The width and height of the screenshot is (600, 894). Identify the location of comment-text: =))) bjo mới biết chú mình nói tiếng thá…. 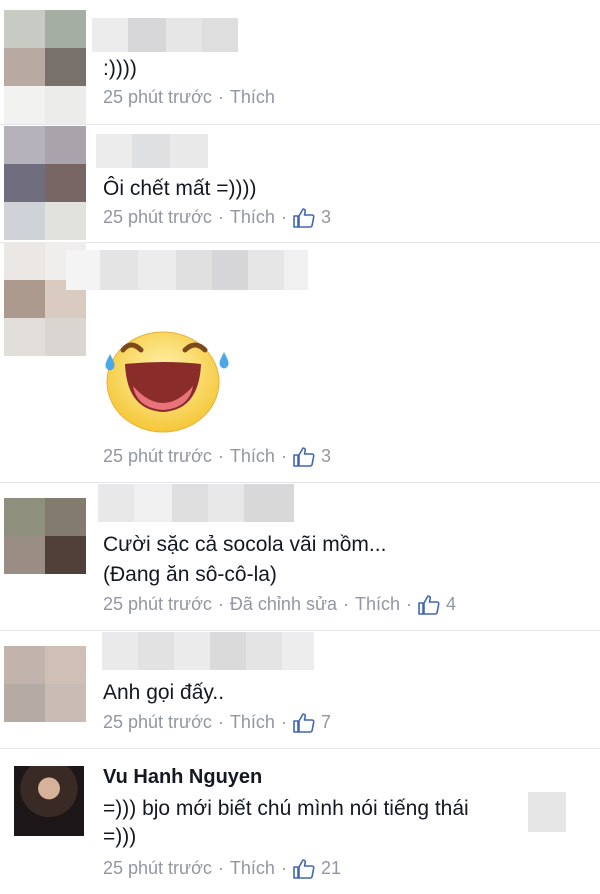
(286, 808).